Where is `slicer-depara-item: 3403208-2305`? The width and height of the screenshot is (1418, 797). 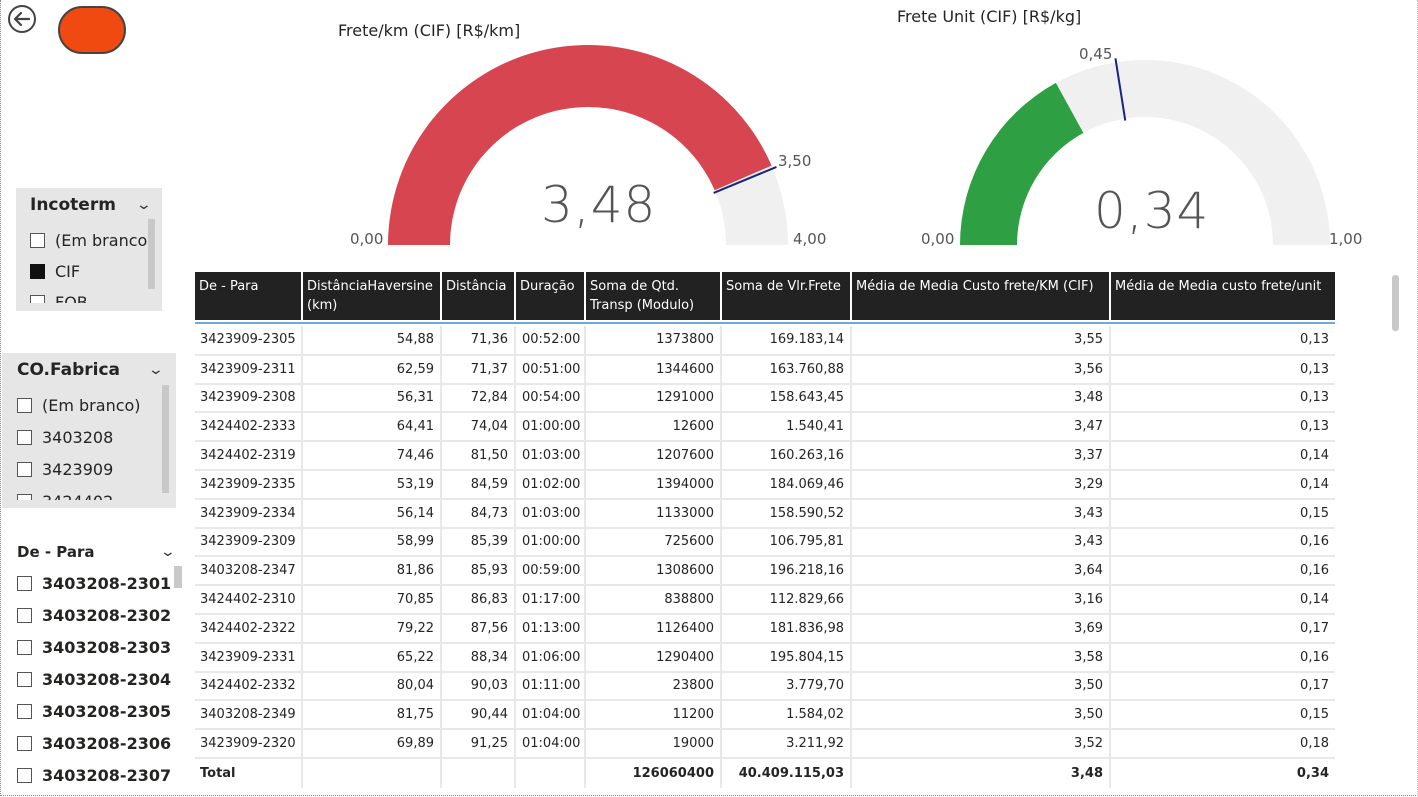 slicer-depara-item: 3403208-2305 is located at coordinates (99, 711).